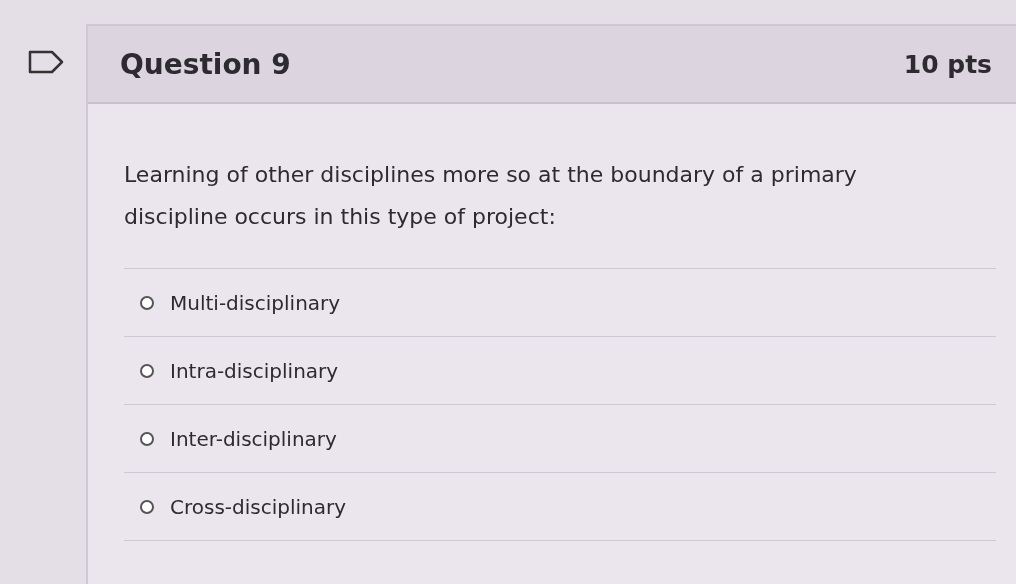 Image resolution: width=1016 pixels, height=584 pixels. What do you see at coordinates (560, 371) in the screenshot?
I see `answer-option: Intra-disciplinary` at bounding box center [560, 371].